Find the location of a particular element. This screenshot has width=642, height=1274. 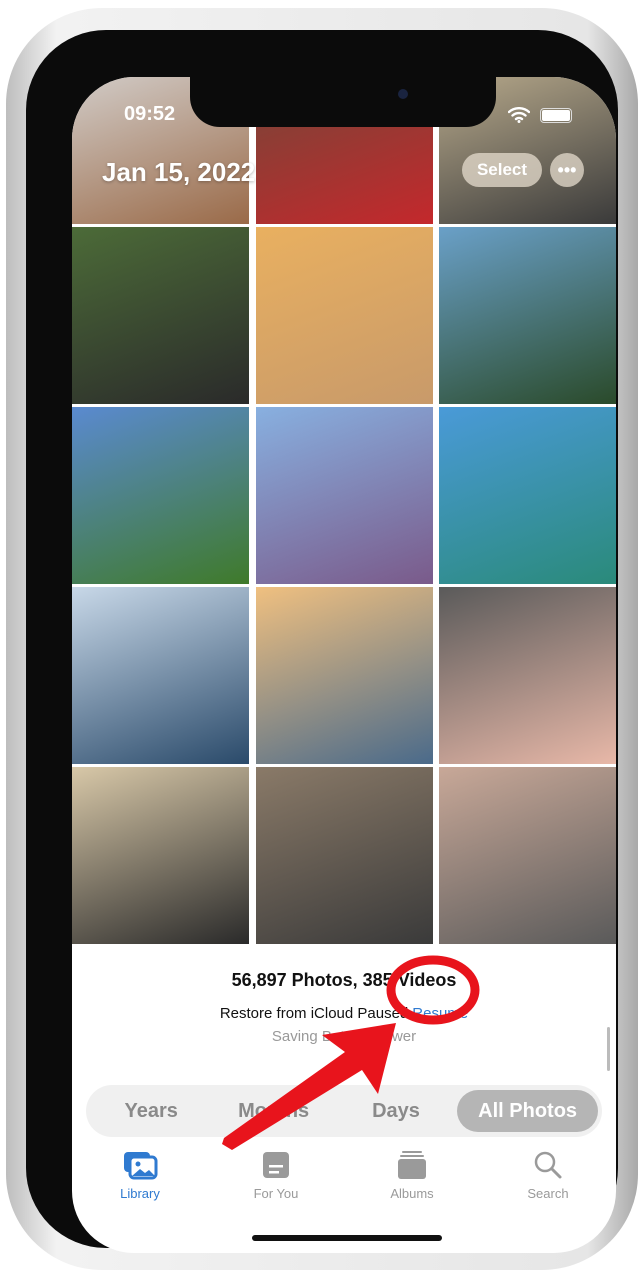

tabbar-search: Search is located at coordinates (548, 1175).